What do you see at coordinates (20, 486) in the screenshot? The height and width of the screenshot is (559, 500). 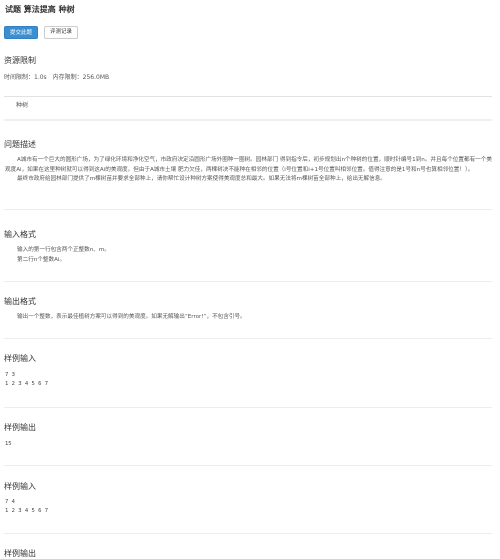 I see `sample-input-heading-2: 样例输入` at bounding box center [20, 486].